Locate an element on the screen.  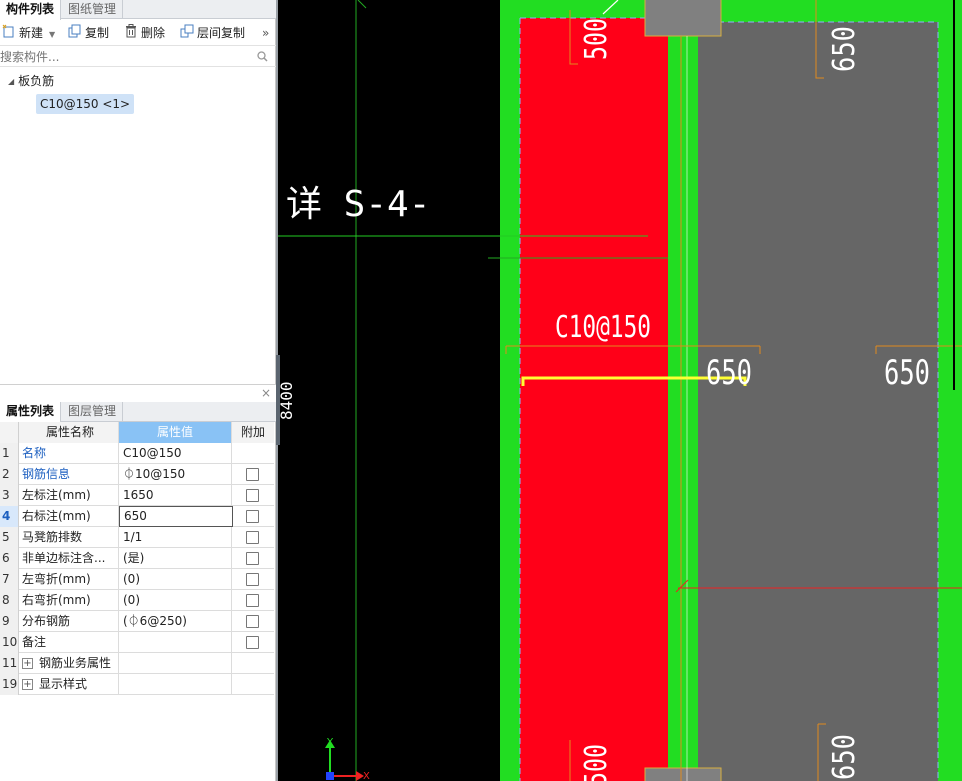
row-num: 11 is located at coordinates (9, 663).